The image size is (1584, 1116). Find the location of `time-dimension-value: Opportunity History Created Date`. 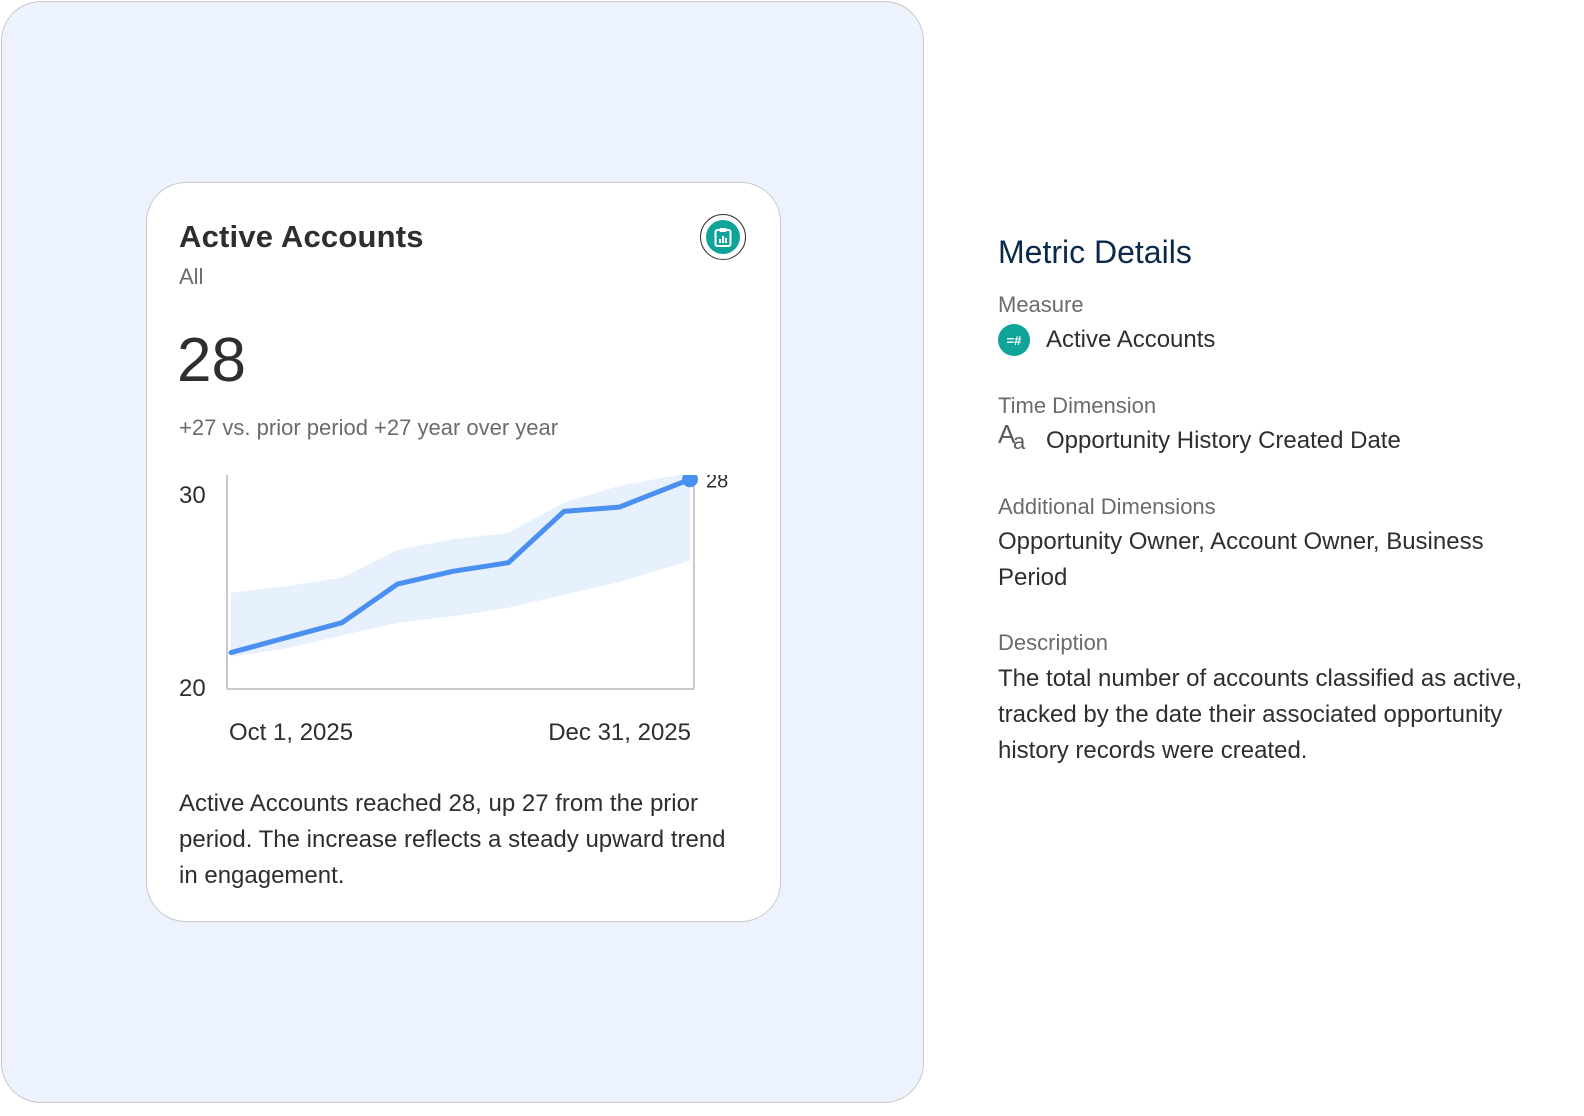

time-dimension-value: Opportunity History Created Date is located at coordinates (1223, 440).